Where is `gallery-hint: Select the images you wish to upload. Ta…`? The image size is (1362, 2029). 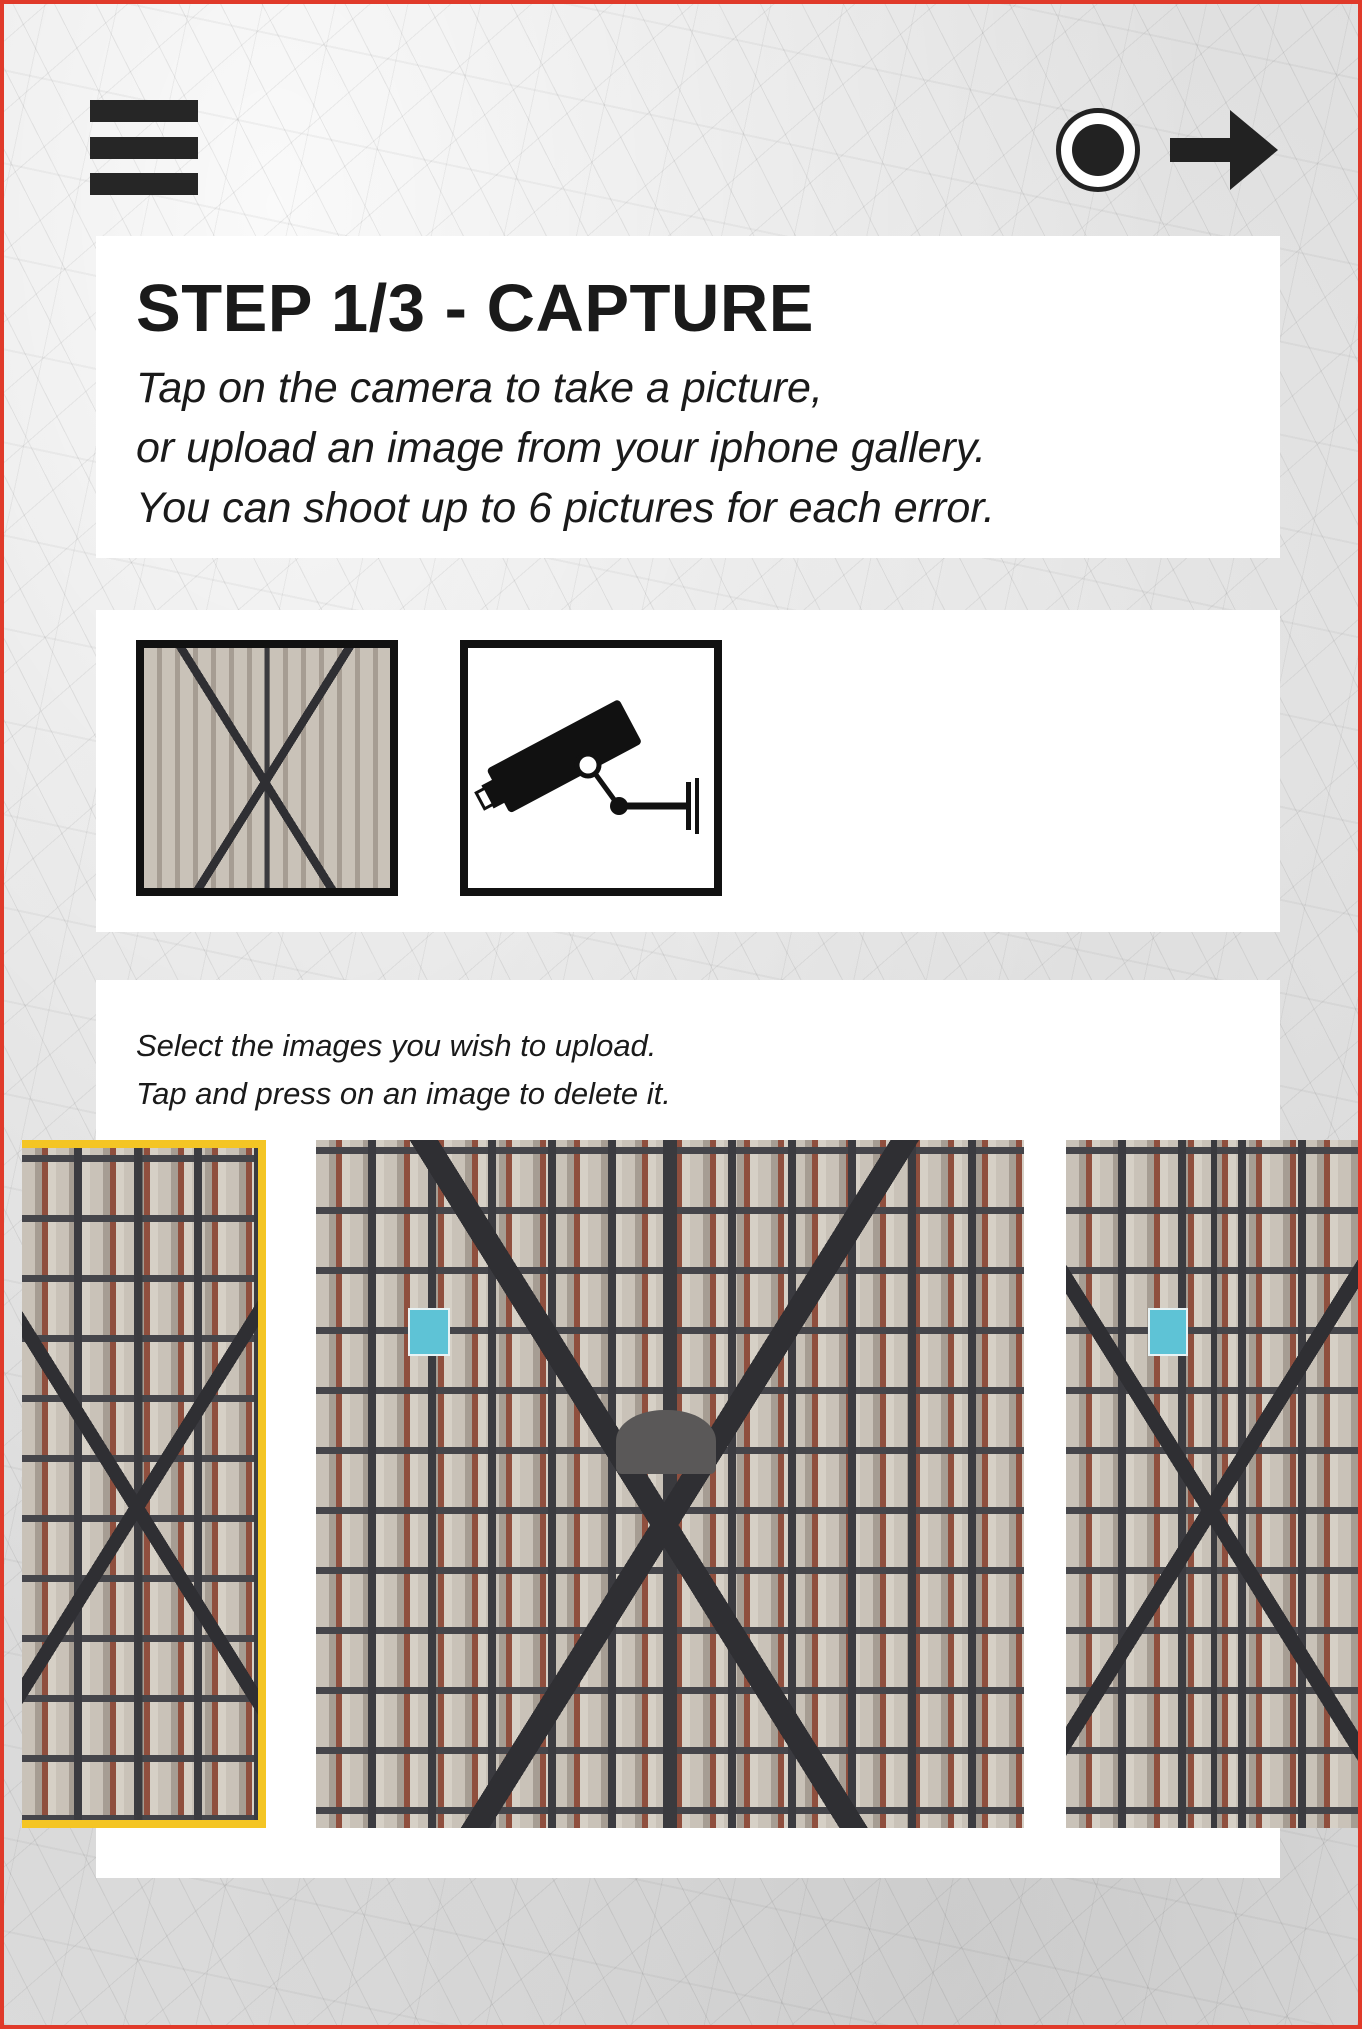
gallery-hint: Select the images you wish to upload. Ta… is located at coordinates (403, 1070).